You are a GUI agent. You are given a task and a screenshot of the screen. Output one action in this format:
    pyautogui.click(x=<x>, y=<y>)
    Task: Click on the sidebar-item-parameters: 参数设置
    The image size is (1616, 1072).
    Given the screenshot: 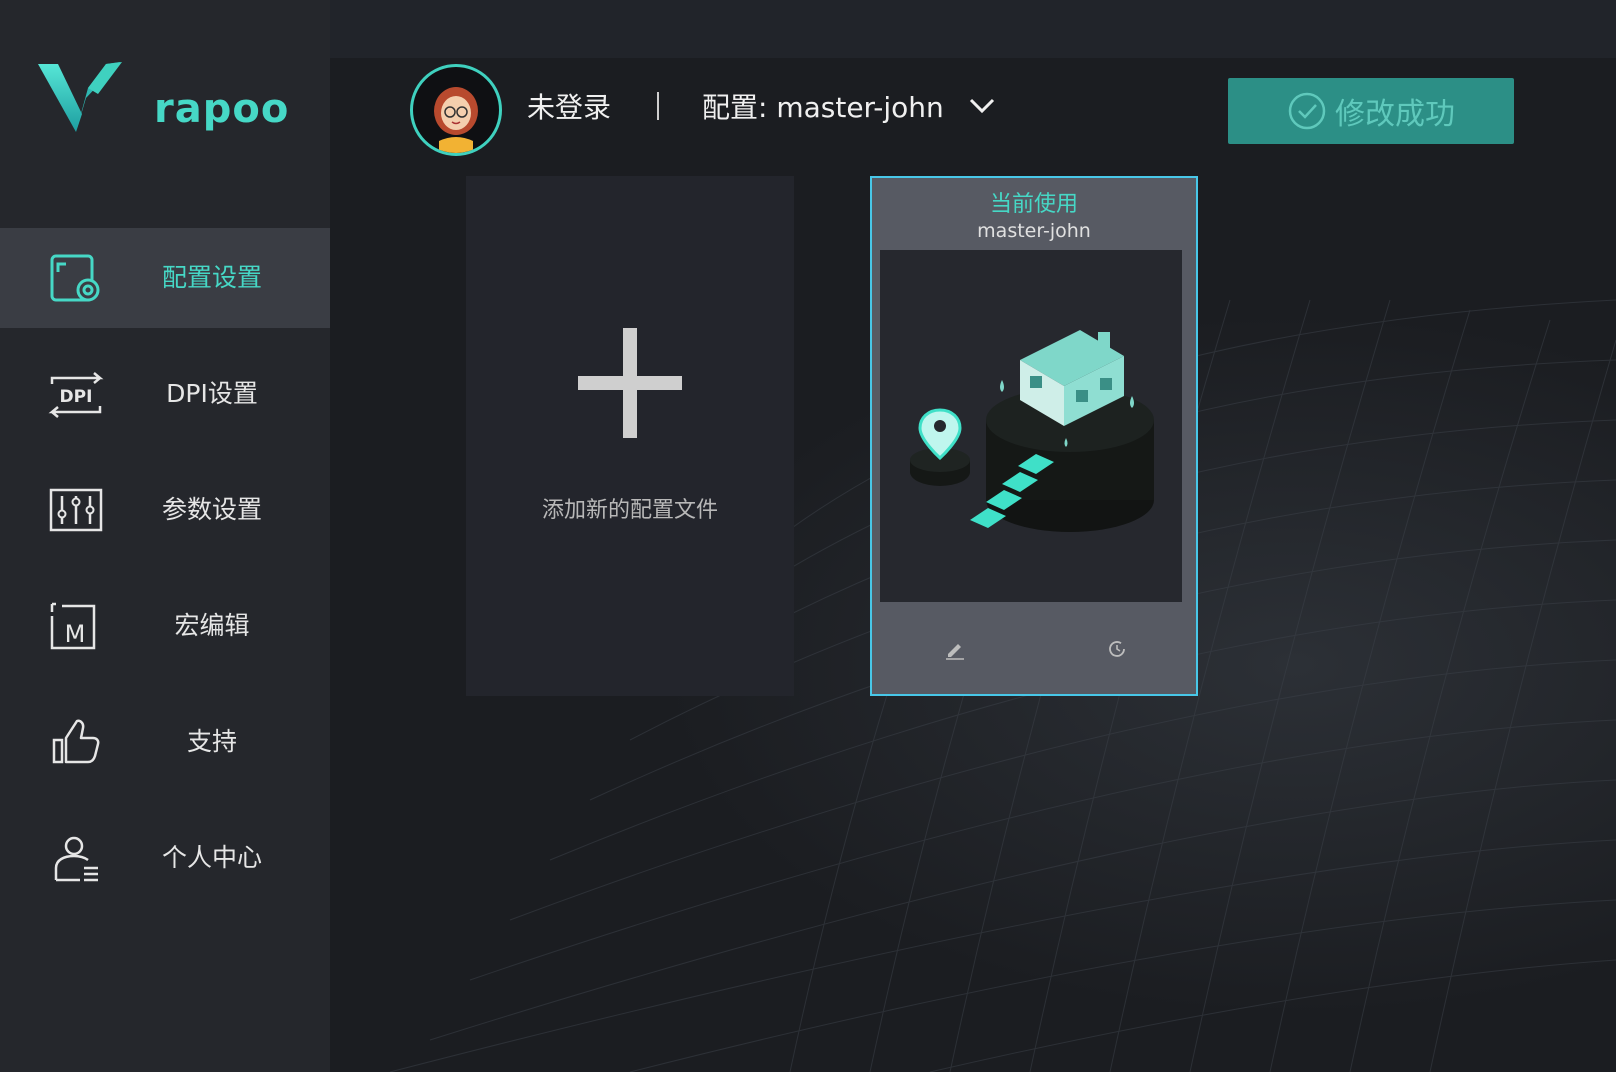 What is the action you would take?
    pyautogui.click(x=165, y=510)
    